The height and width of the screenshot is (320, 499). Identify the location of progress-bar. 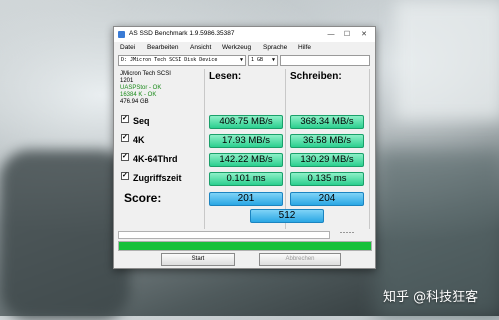
(245, 246).